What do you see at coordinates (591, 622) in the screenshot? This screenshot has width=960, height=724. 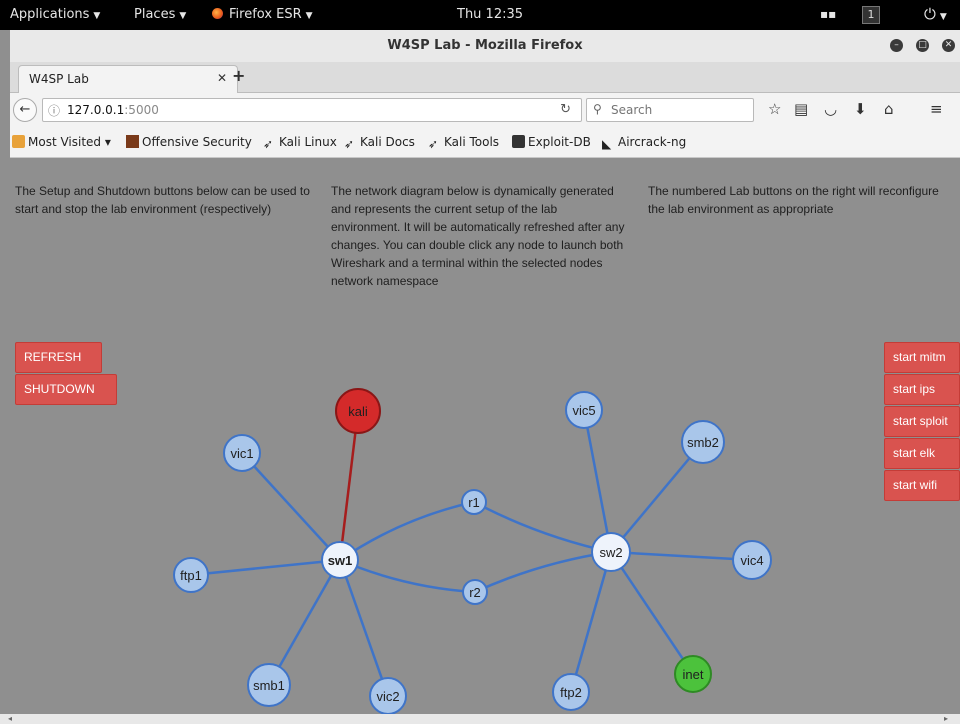 I see `link-sw2-ftp2` at bounding box center [591, 622].